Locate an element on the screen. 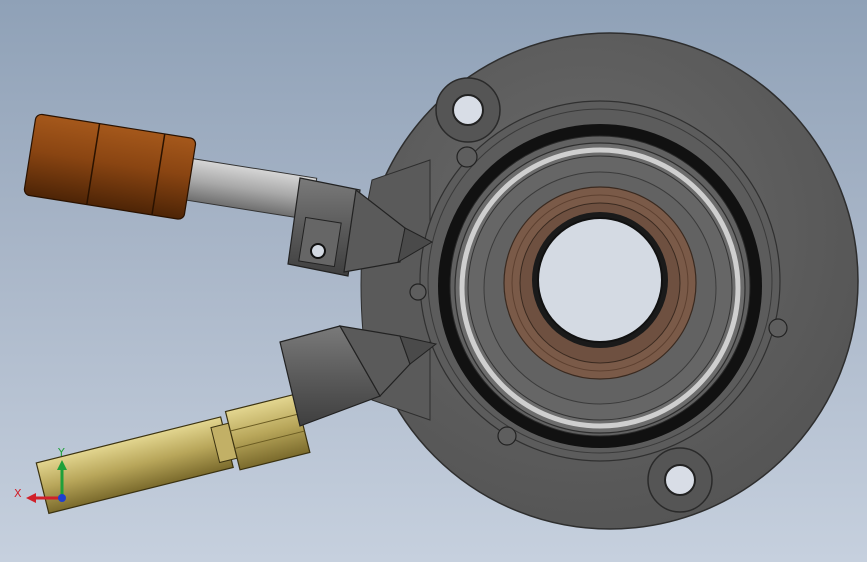  x-axis-label: X is located at coordinates (18, 493).